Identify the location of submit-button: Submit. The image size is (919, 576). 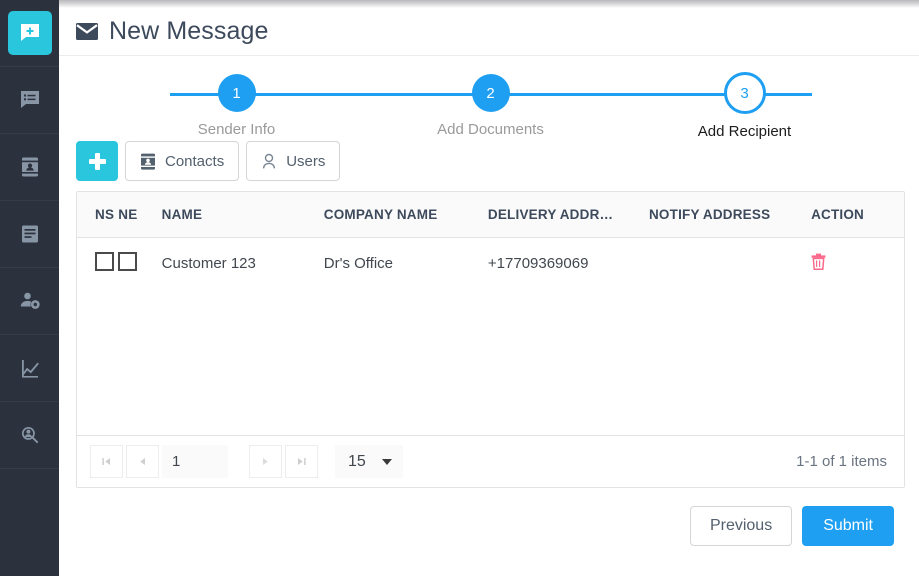
(848, 526).